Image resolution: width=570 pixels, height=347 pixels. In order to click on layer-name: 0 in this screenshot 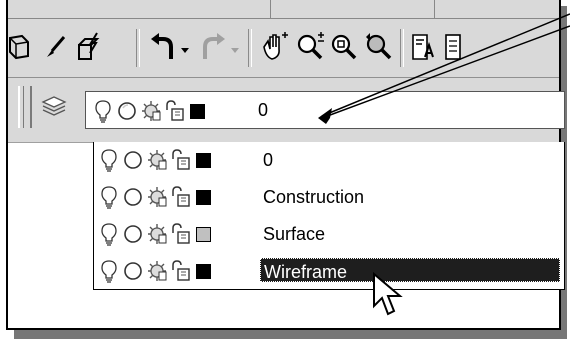, I will do `click(268, 160)`.